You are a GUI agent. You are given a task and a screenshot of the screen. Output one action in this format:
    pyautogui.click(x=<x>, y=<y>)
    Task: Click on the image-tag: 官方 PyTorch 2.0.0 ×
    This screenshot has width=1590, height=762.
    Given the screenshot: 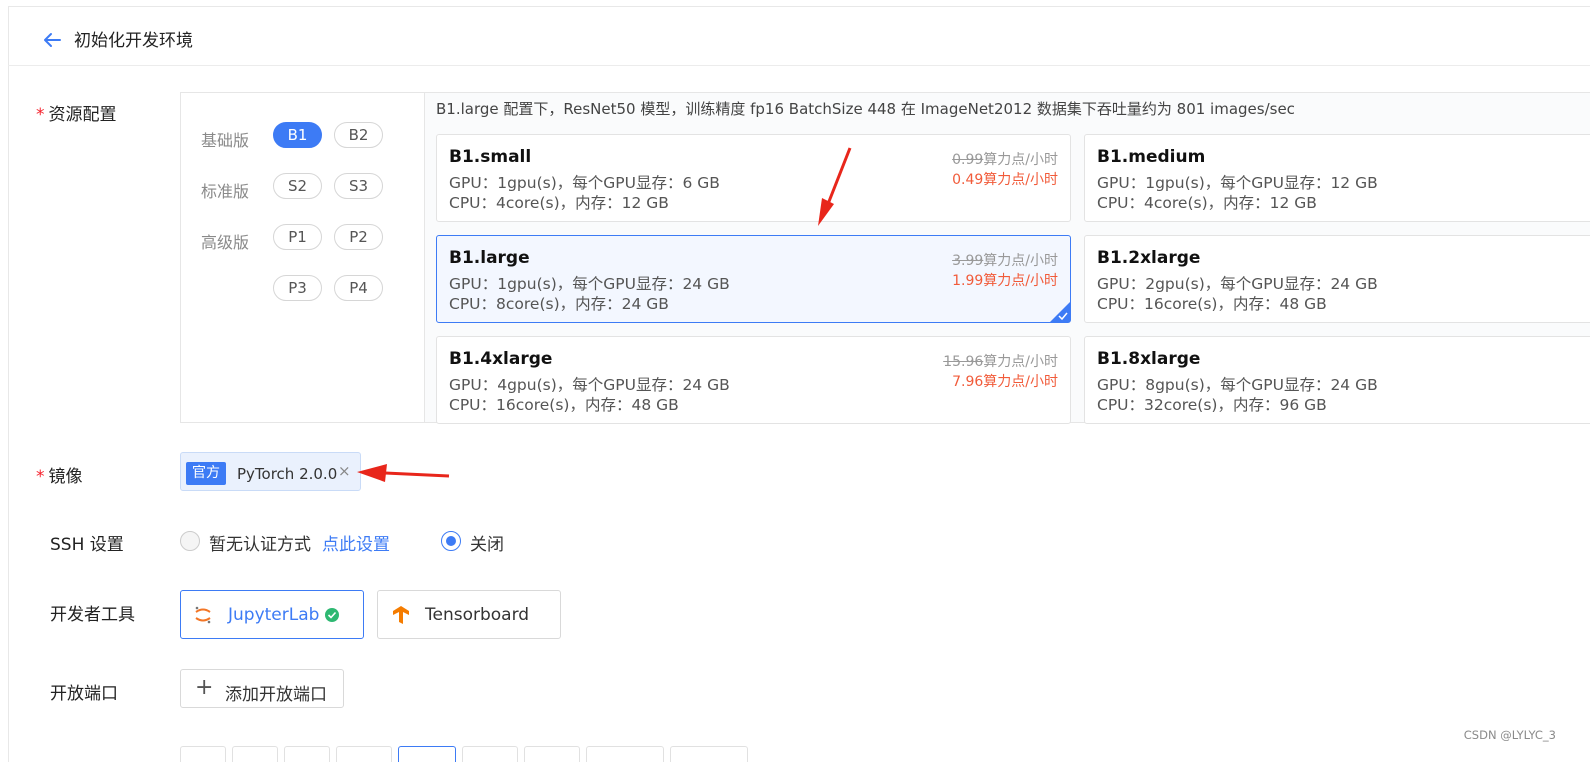 What is the action you would take?
    pyautogui.click(x=270, y=471)
    